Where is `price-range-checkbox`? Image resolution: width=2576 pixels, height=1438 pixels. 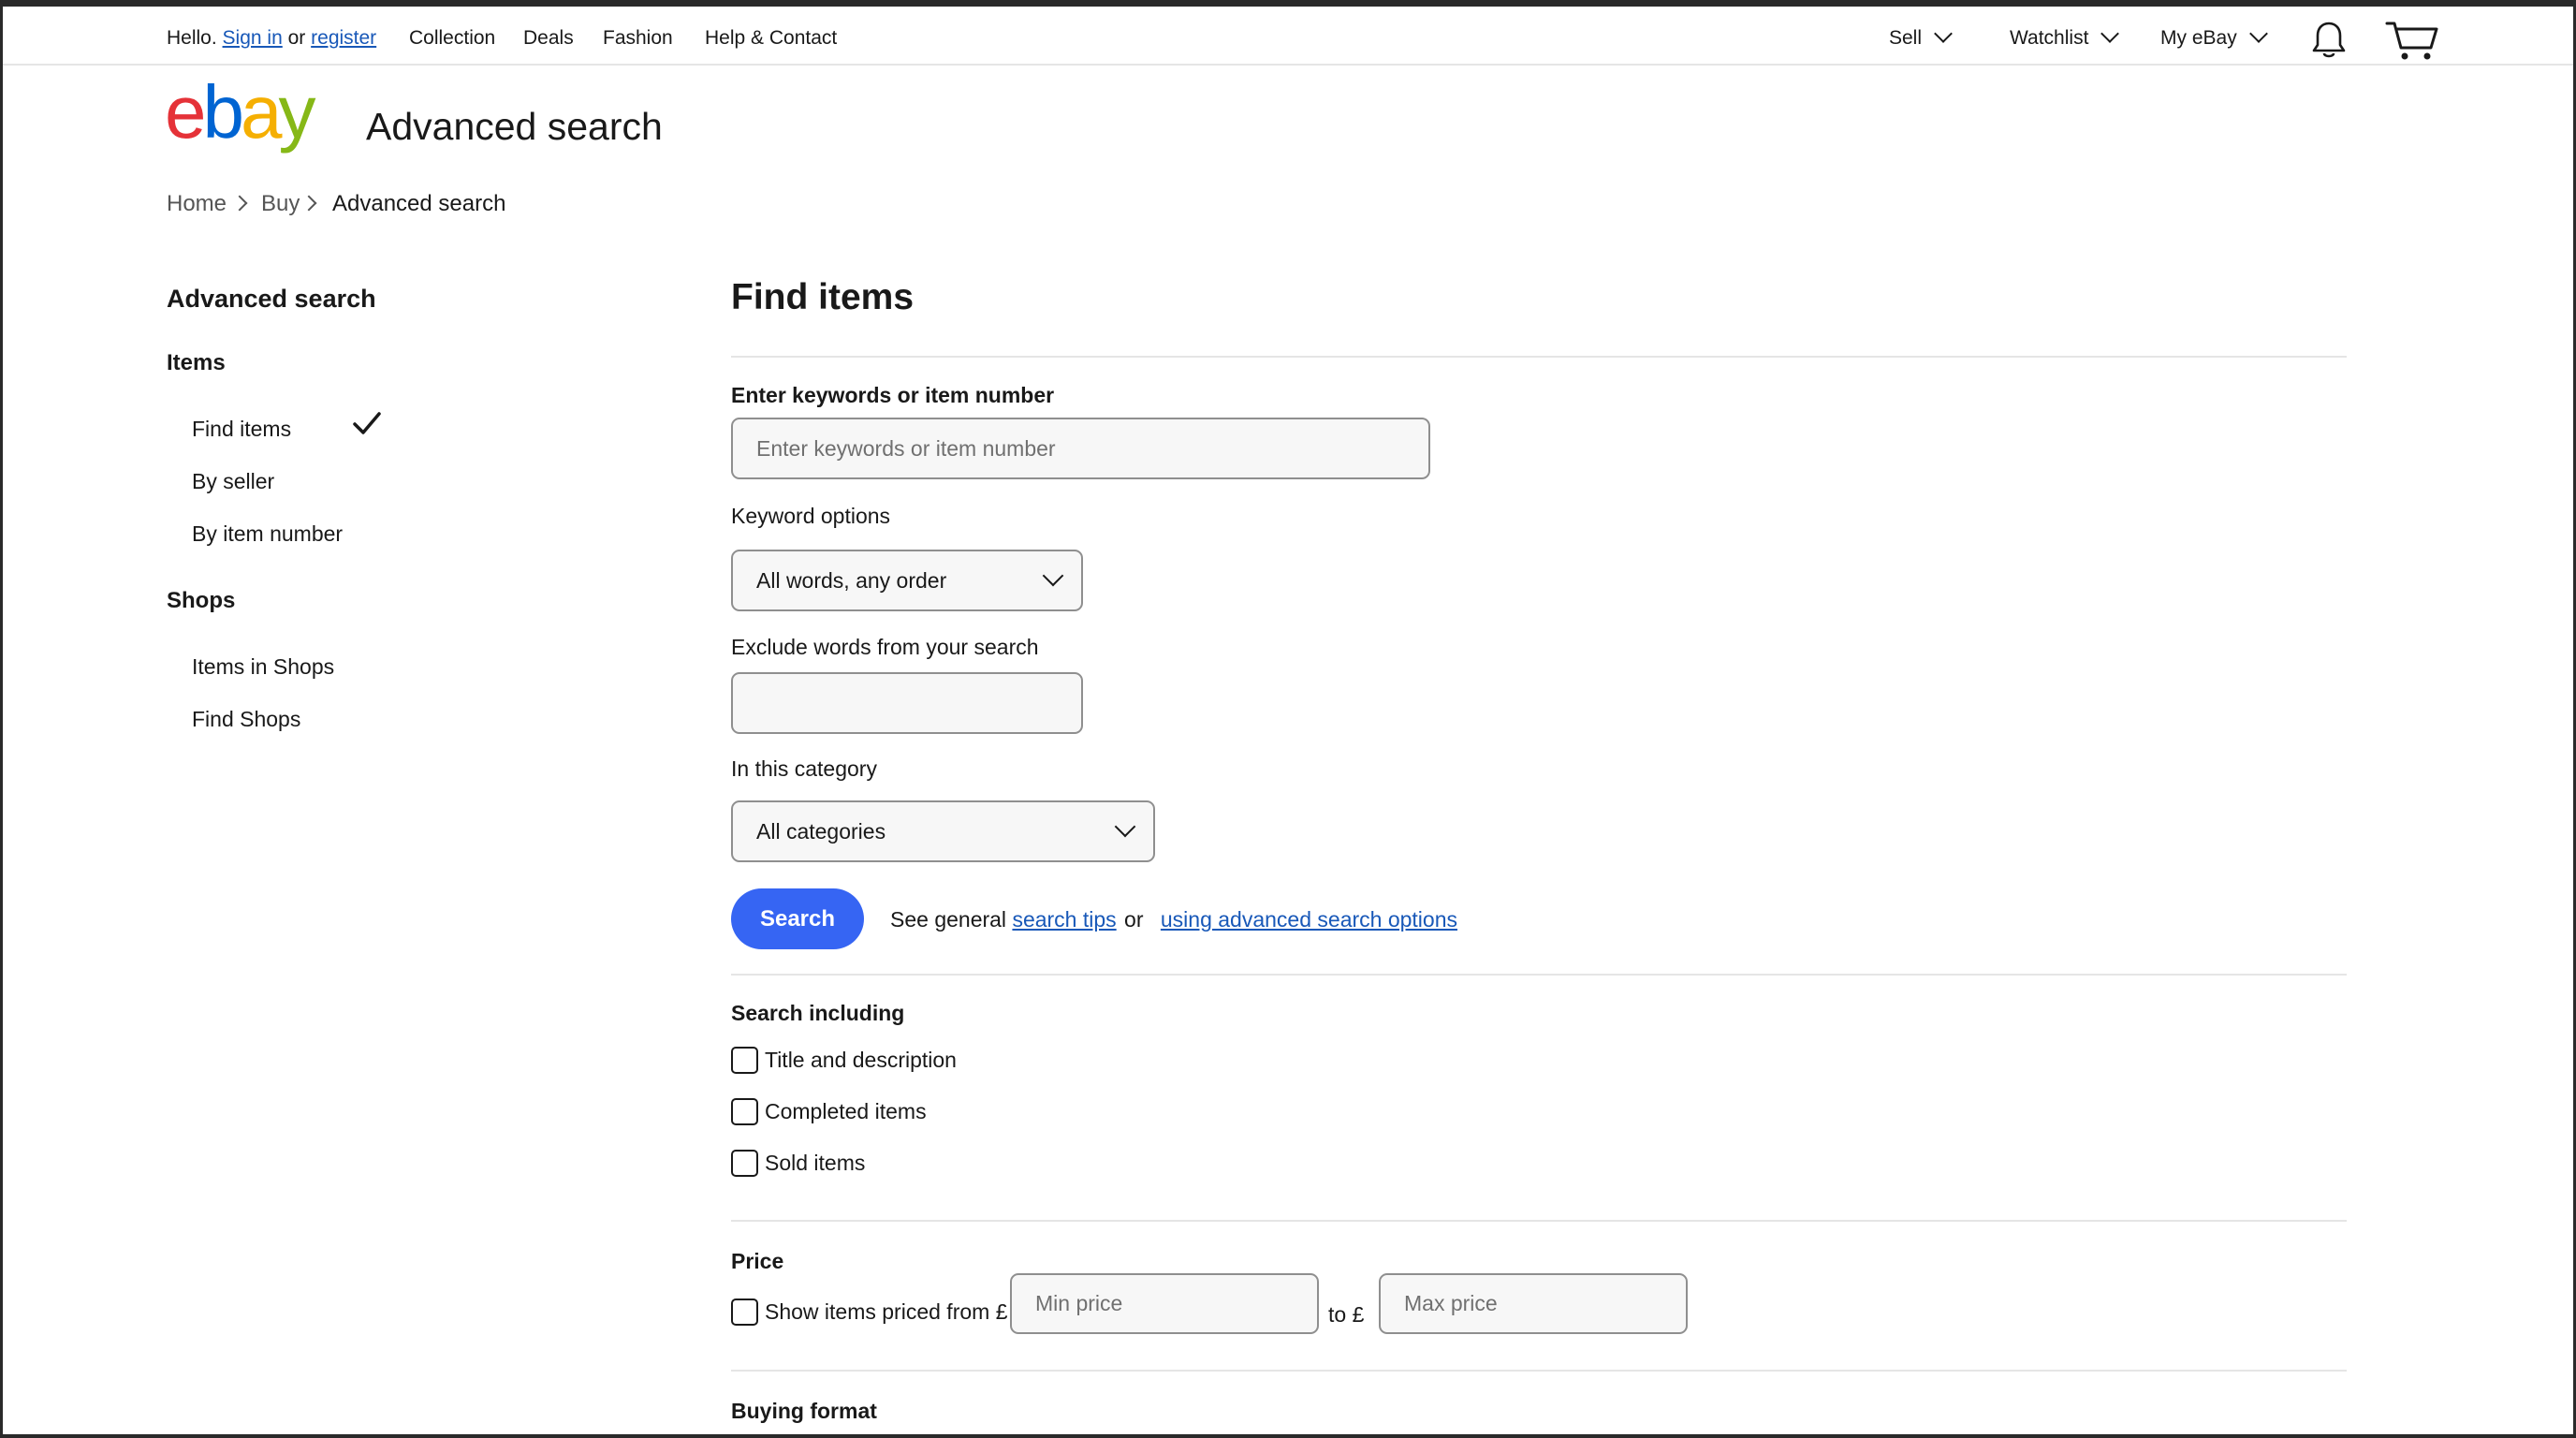
price-range-checkbox is located at coordinates (744, 1312).